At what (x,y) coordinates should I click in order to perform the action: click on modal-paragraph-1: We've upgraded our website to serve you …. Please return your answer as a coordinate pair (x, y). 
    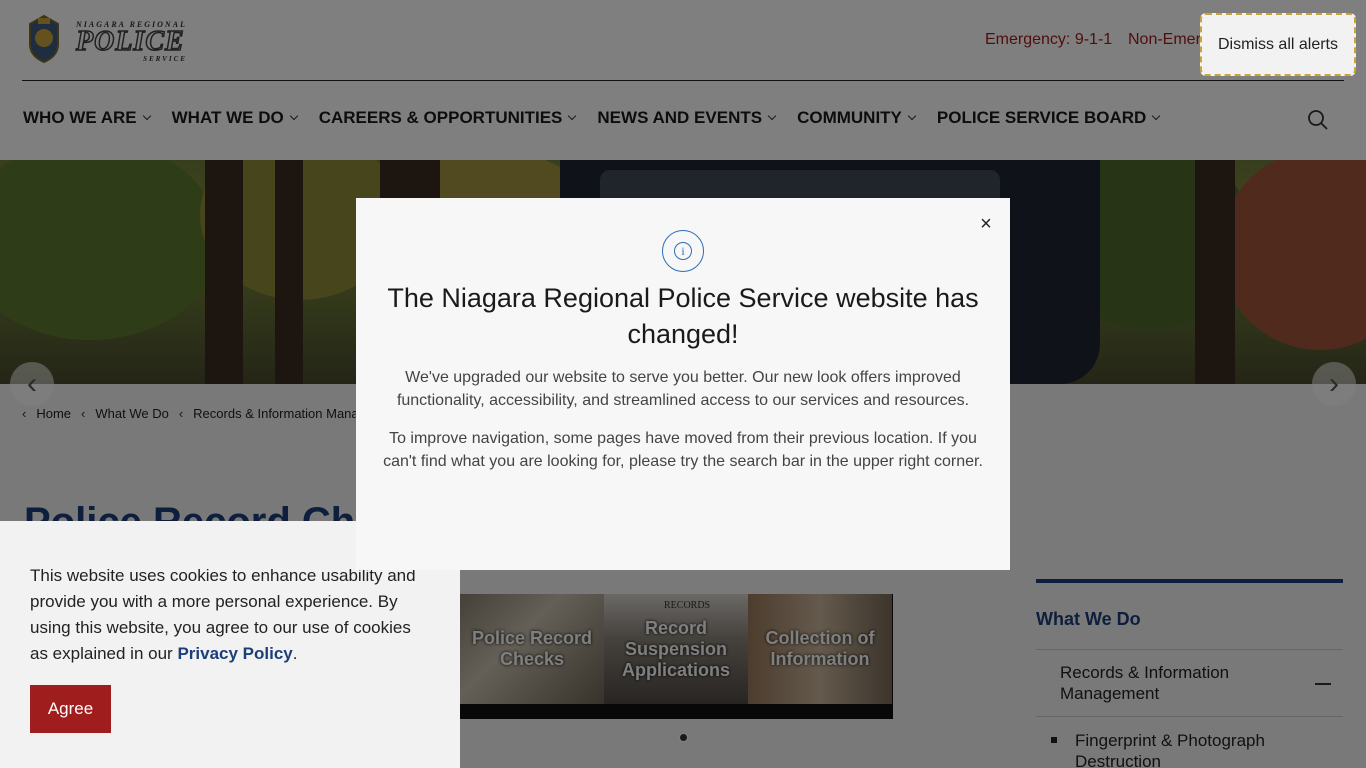
    Looking at the image, I should click on (683, 389).